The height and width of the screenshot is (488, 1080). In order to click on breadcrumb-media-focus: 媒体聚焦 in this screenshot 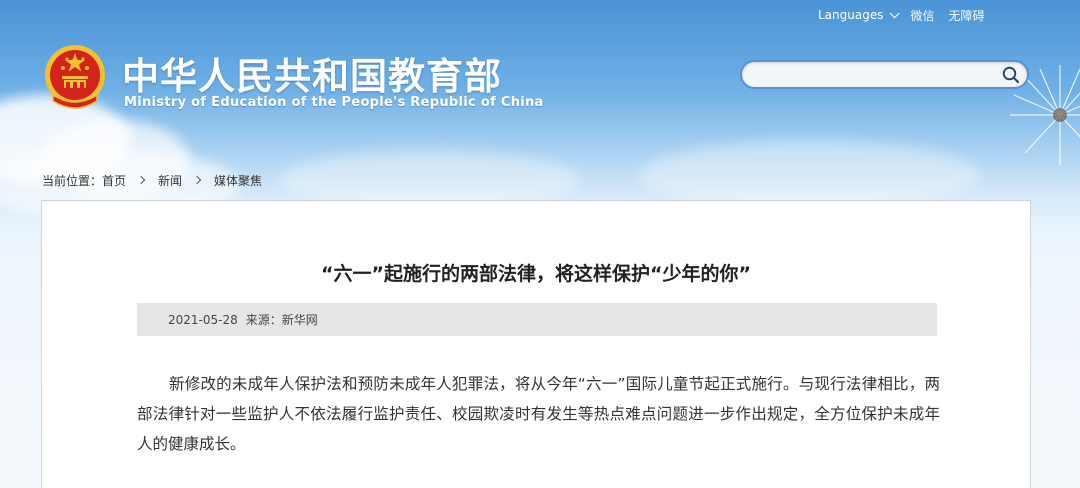, I will do `click(238, 180)`.